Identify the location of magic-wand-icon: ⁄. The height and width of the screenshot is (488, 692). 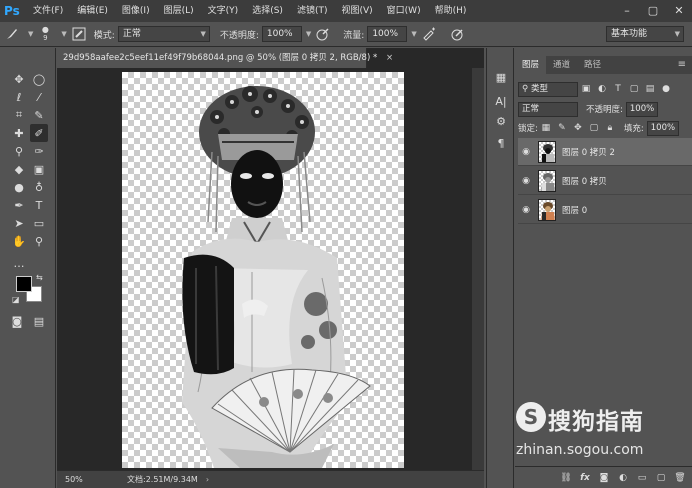
(39, 97).